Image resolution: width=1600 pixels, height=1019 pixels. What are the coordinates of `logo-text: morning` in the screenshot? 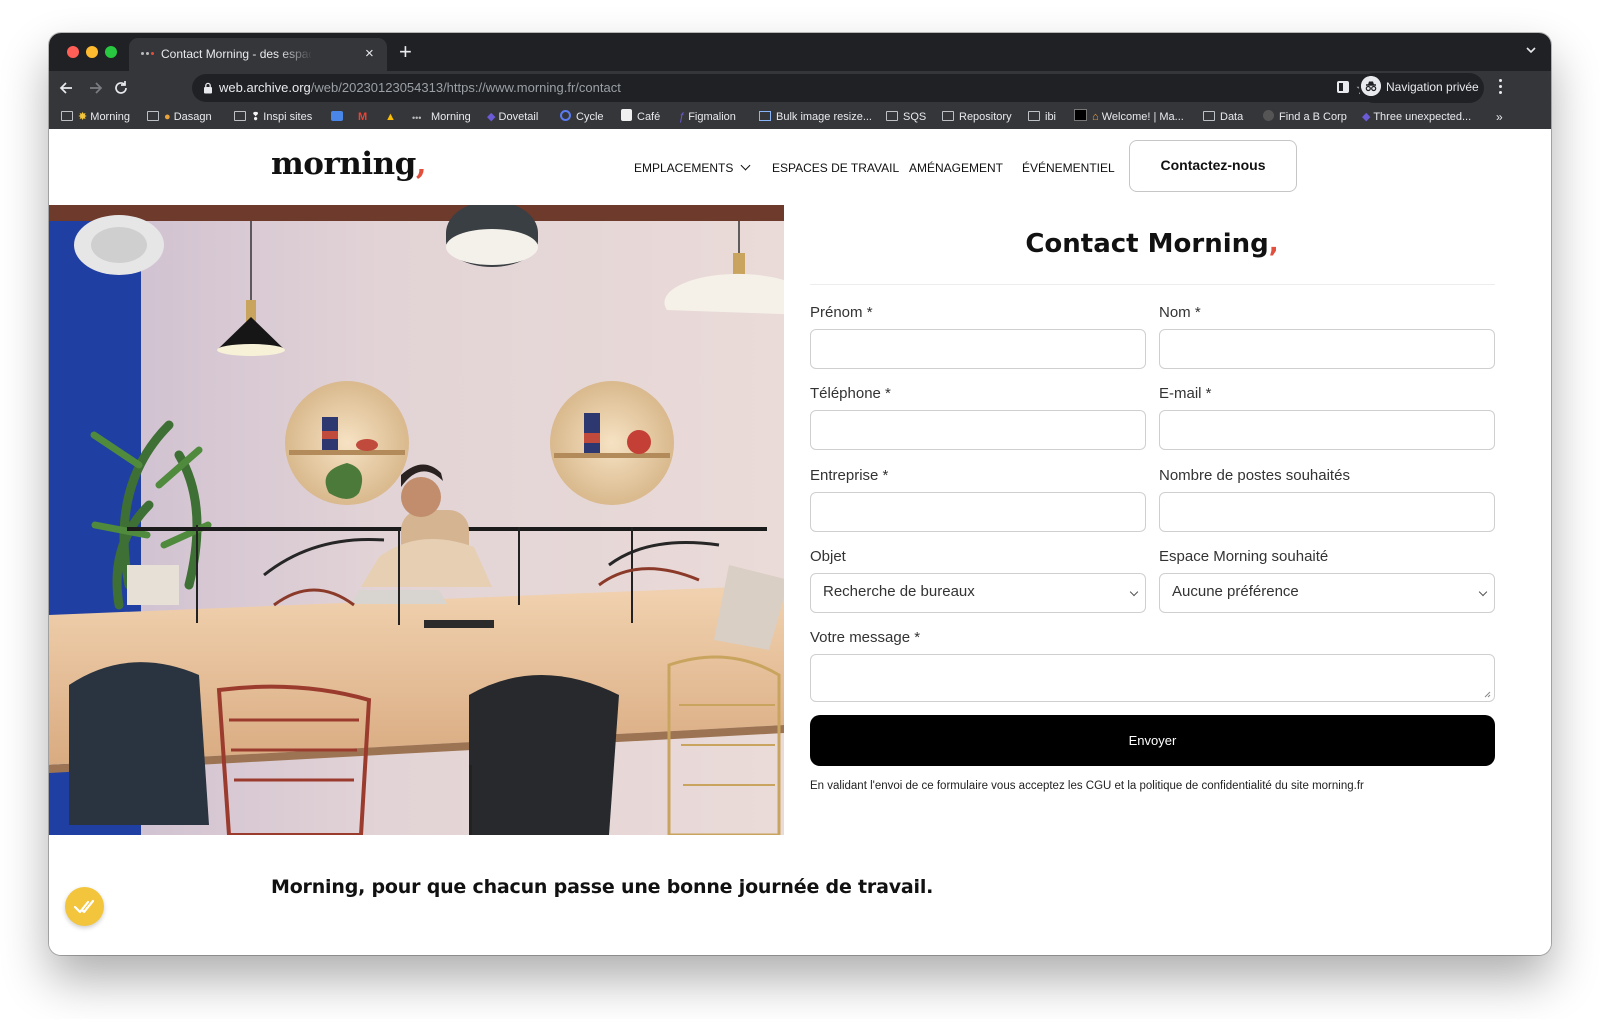 It's located at (343, 164).